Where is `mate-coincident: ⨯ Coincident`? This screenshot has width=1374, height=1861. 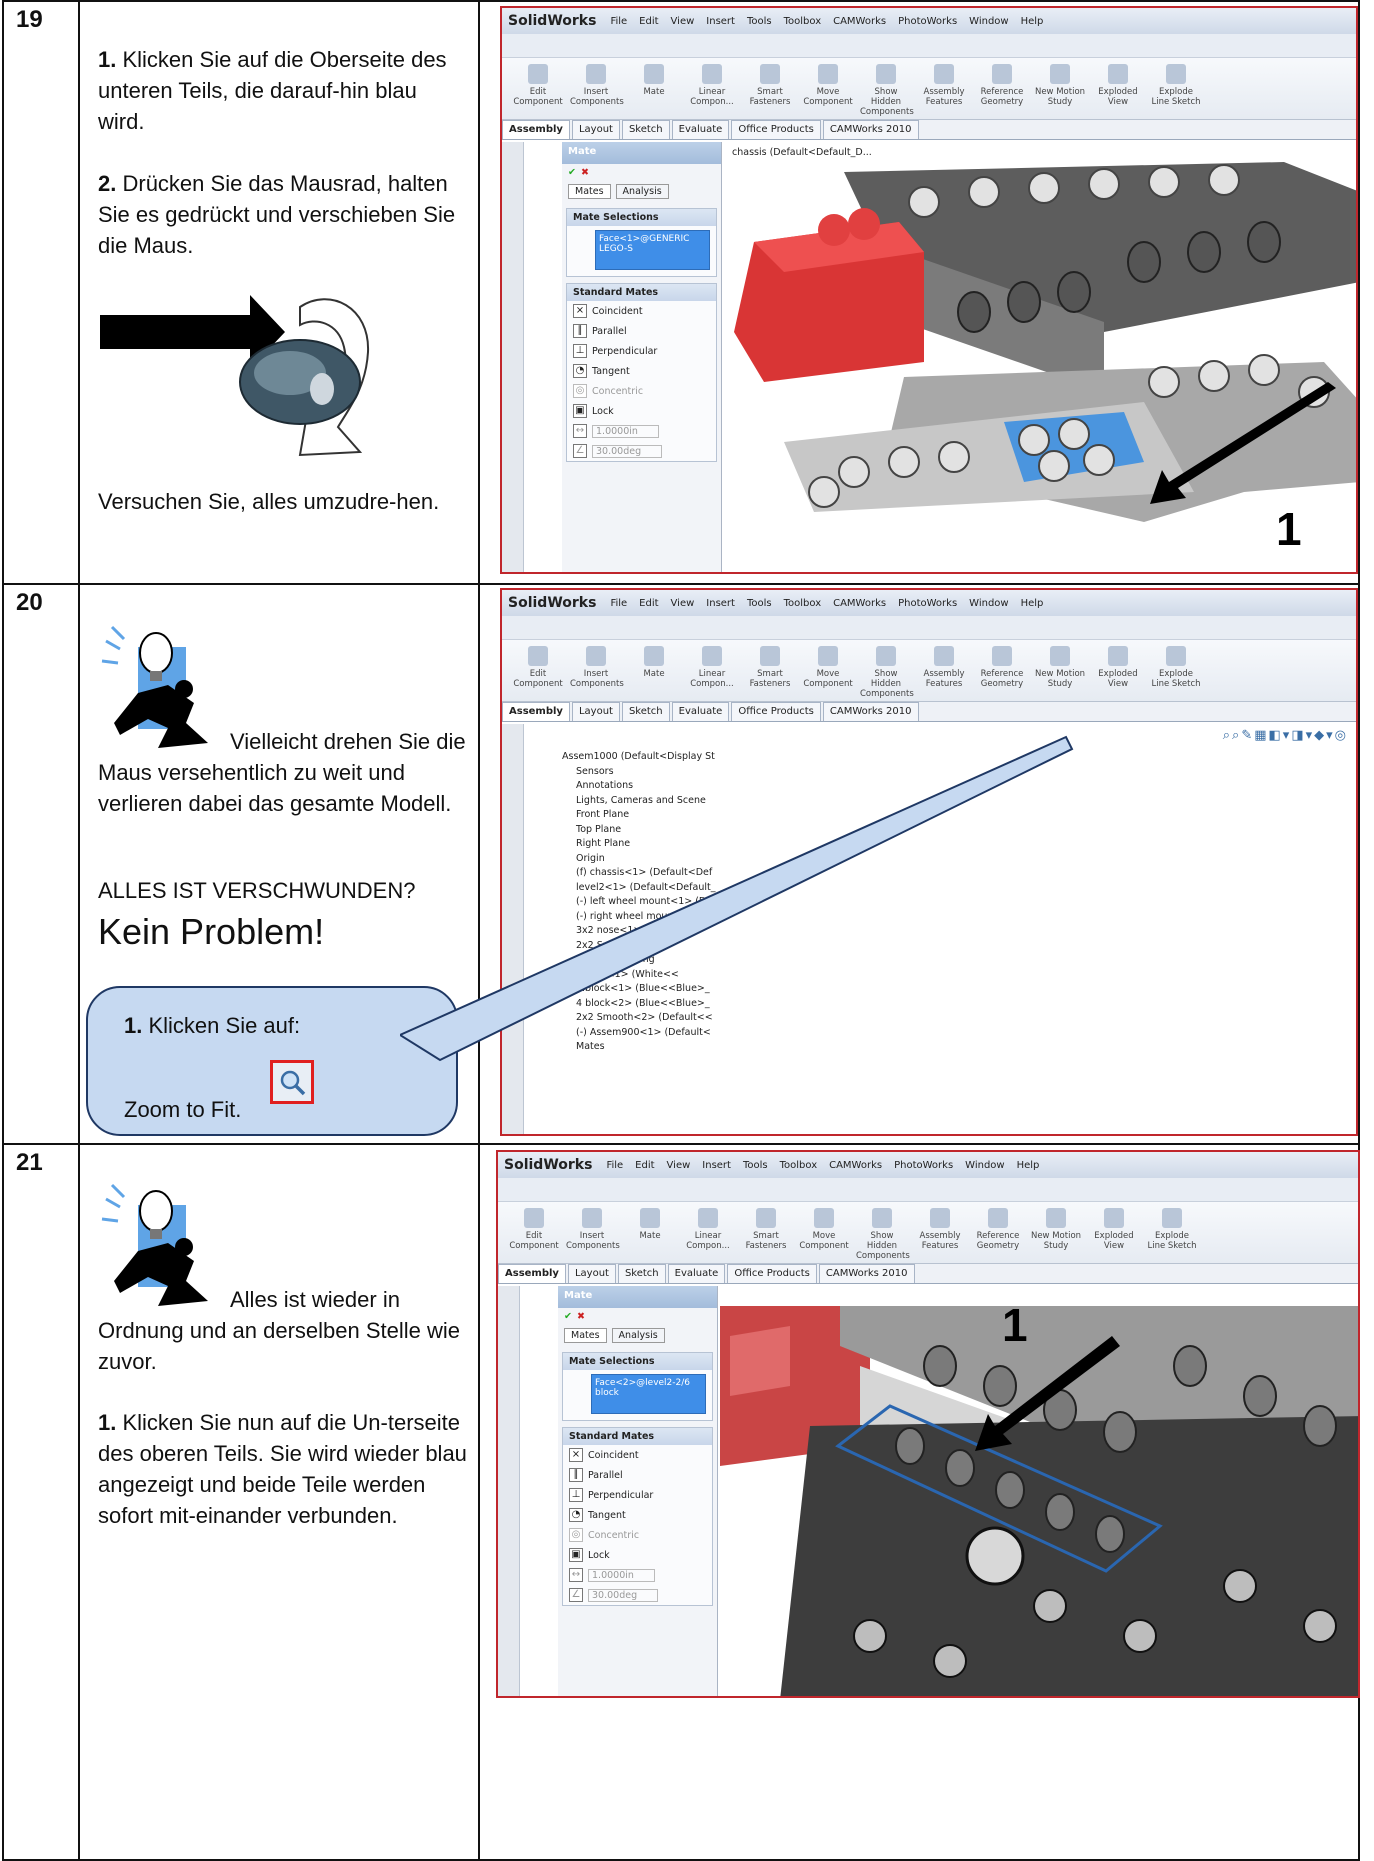
mate-coincident: ⨯ Coincident is located at coordinates (637, 1455).